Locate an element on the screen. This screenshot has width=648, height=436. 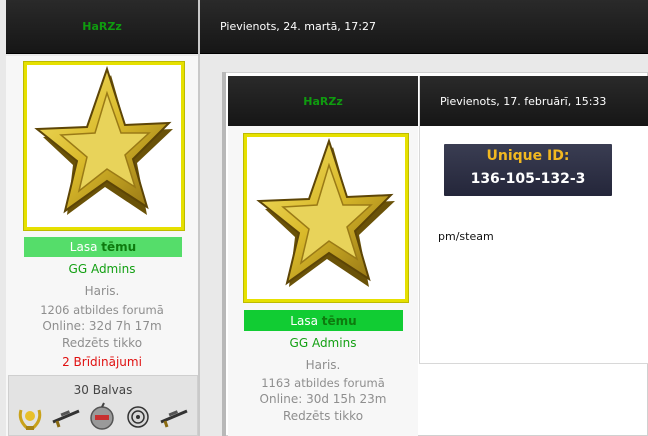
outer-post-header: Pievienots, 24. martā, 17:27 is located at coordinates (424, 27).